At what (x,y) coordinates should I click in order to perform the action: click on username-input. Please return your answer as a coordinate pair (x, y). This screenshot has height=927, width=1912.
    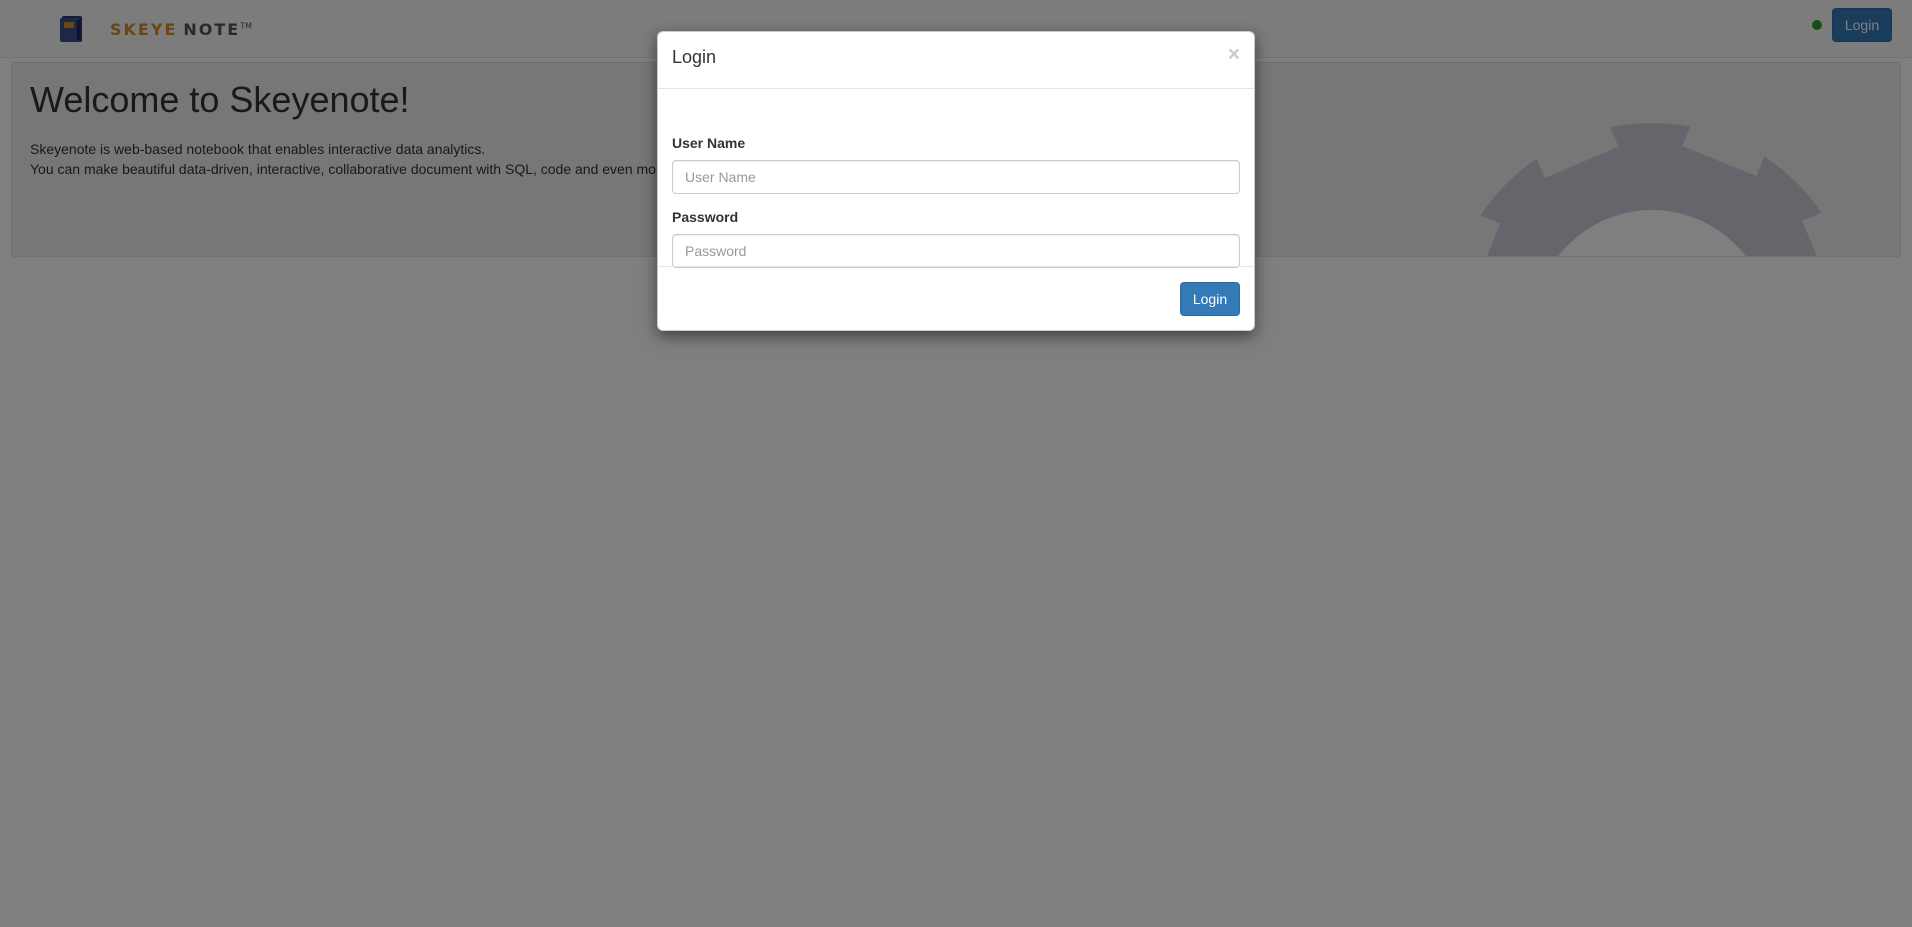
    Looking at the image, I should click on (956, 177).